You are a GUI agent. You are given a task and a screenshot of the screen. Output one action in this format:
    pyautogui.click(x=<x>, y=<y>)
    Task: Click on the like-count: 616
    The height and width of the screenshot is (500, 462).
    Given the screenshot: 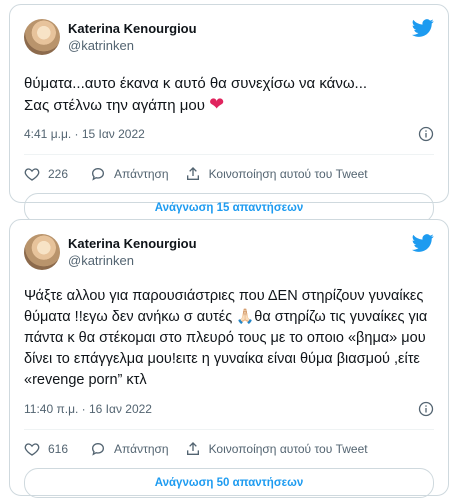 What is the action you would take?
    pyautogui.click(x=58, y=449)
    